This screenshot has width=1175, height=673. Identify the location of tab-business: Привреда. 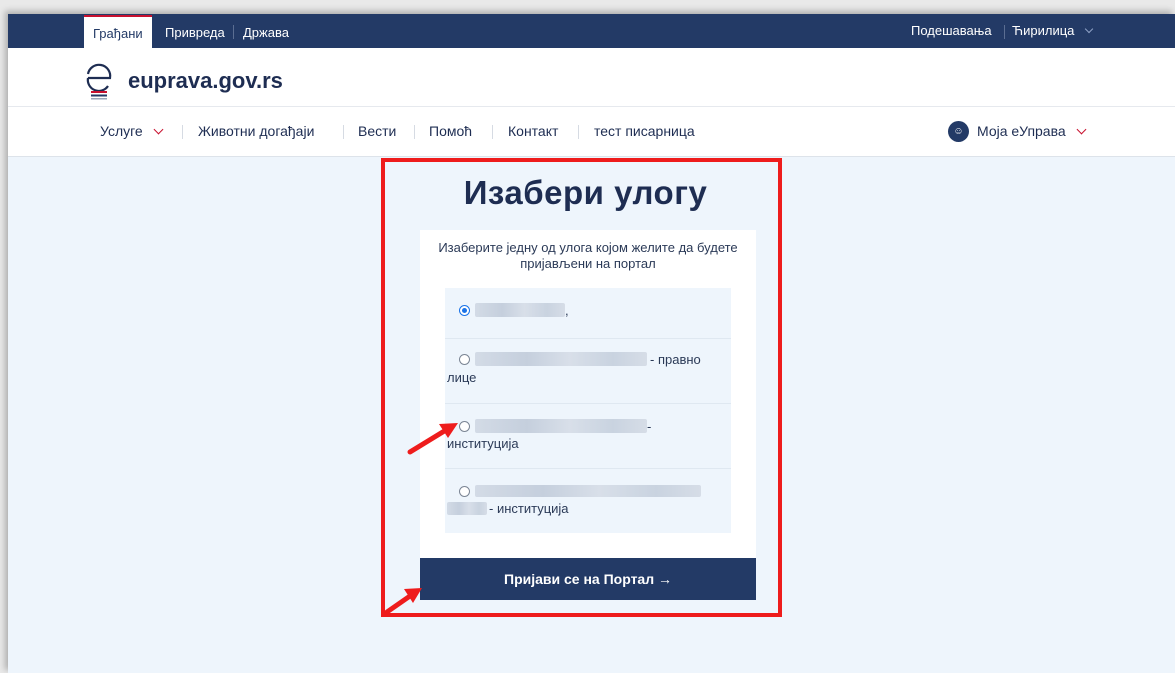
(195, 32).